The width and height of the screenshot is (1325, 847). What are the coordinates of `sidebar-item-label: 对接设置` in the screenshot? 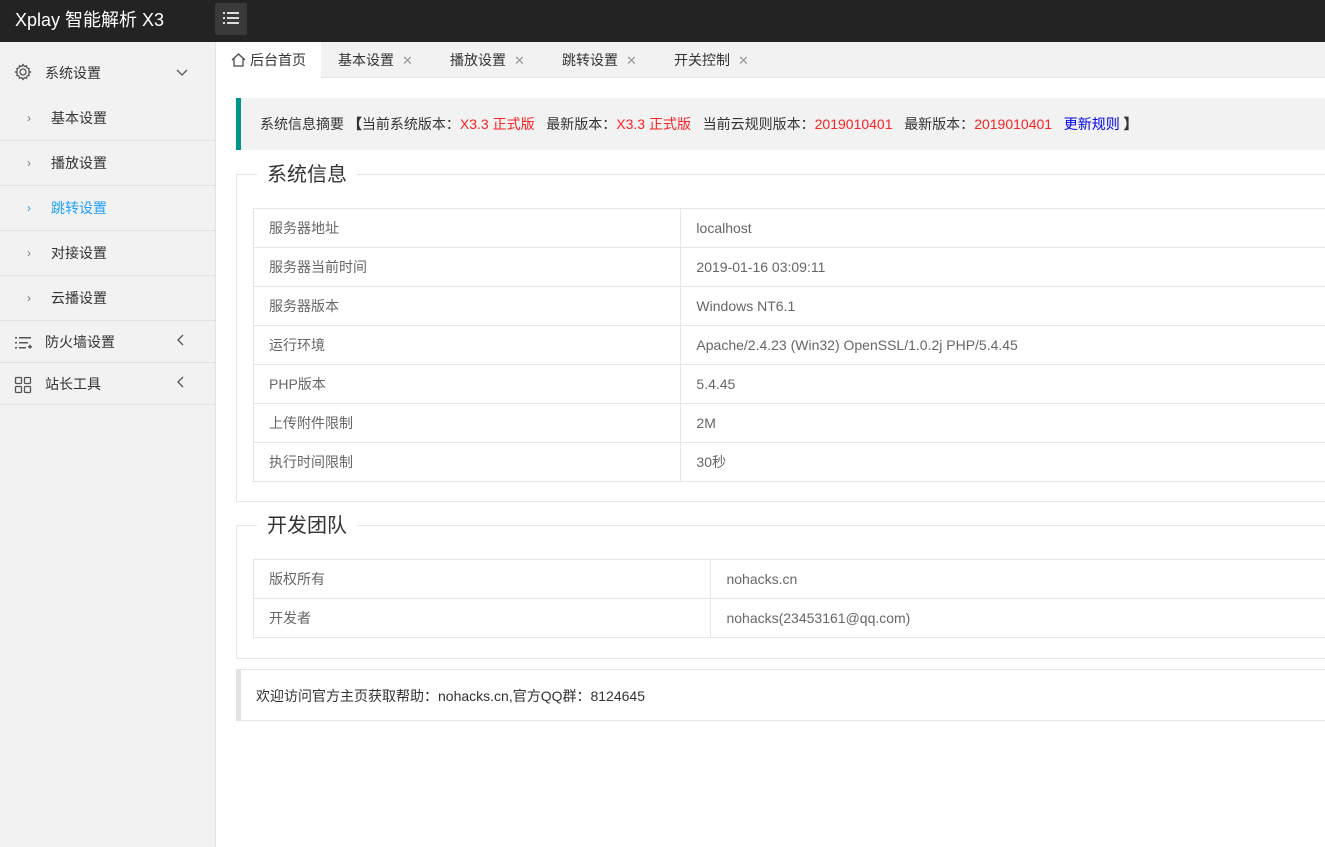 It's located at (79, 253).